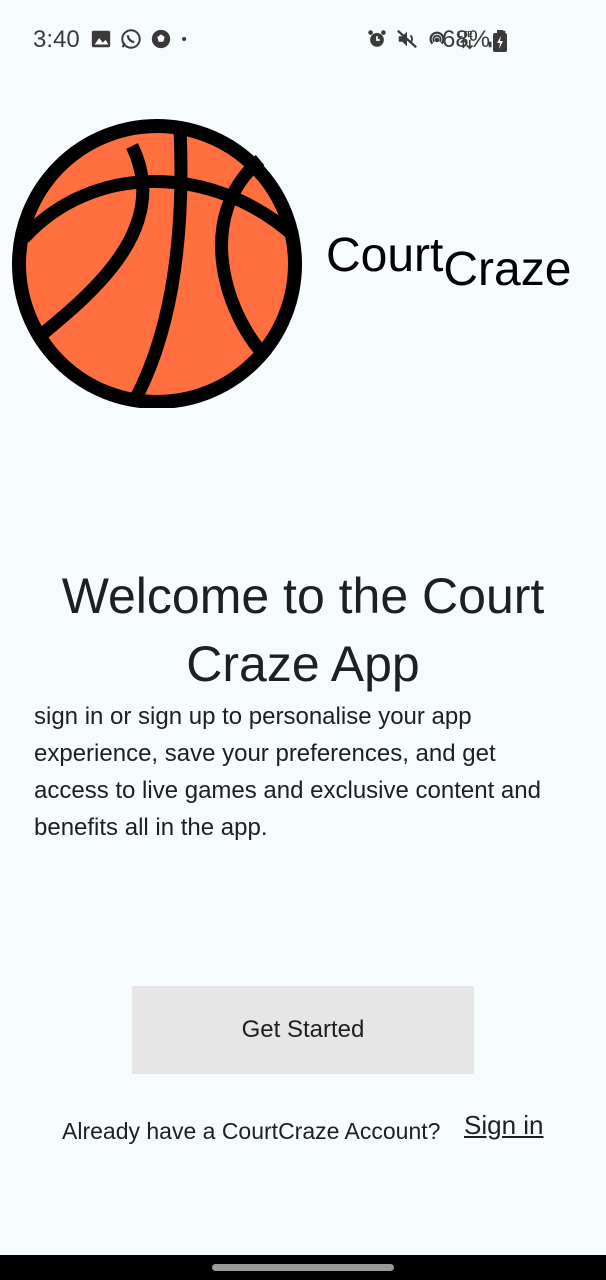 The image size is (606, 1280). I want to click on basketball-logo-icon, so click(157, 263).